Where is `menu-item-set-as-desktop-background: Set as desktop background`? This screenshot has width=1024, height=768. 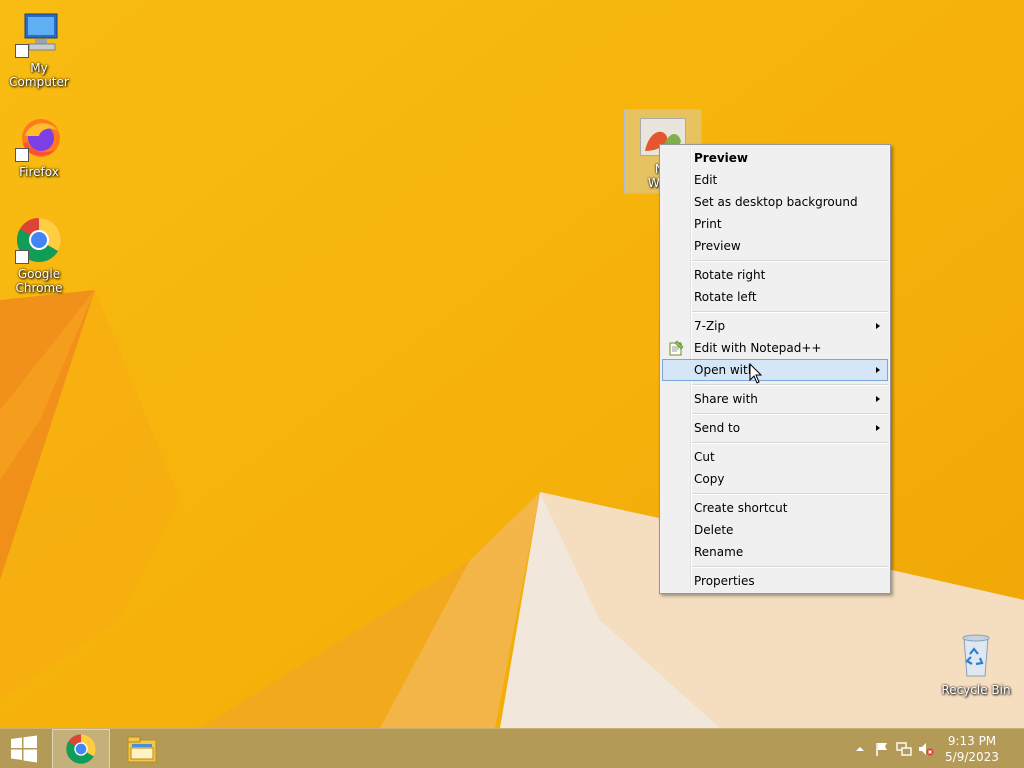
menu-item-set-as-desktop-background: Set as desktop background is located at coordinates (775, 202).